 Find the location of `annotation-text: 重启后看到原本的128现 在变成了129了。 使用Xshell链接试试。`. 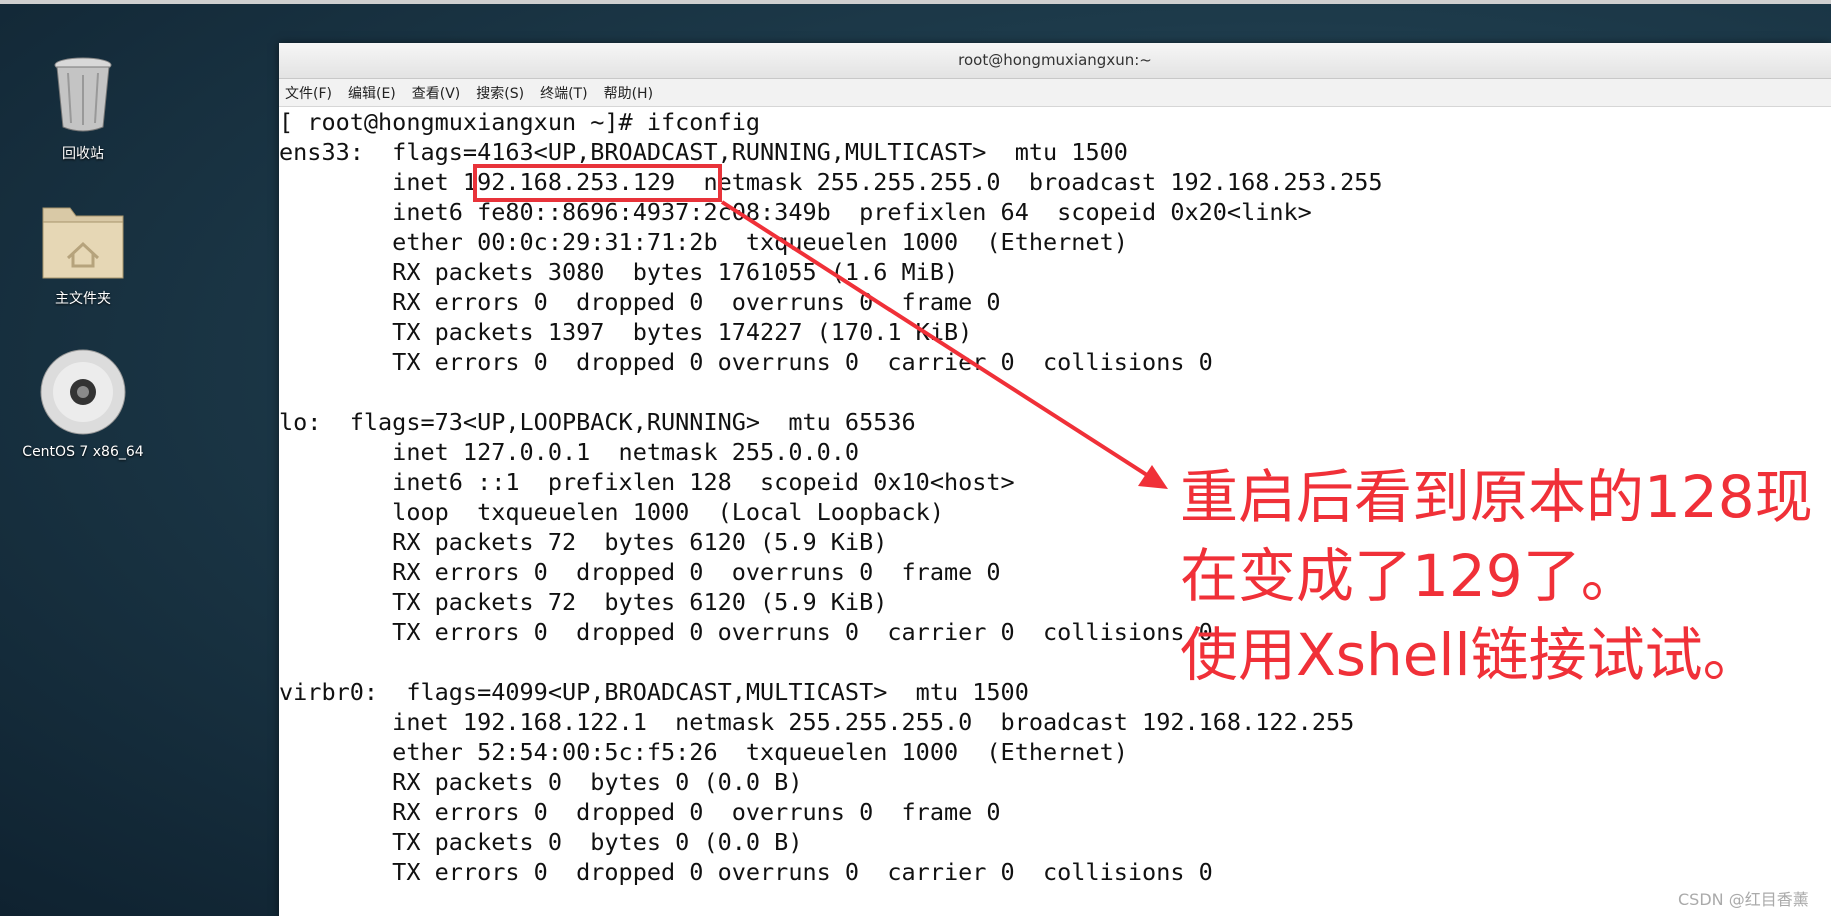

annotation-text: 重启后看到原本的128现 在变成了129了。 使用Xshell链接试试。 is located at coordinates (1500, 576).